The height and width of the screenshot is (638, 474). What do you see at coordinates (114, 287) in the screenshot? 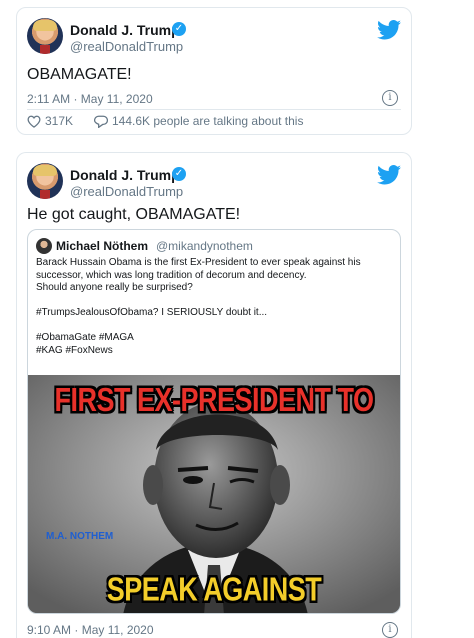
I see `quoted-text-line: Should anyone really be surprised?` at bounding box center [114, 287].